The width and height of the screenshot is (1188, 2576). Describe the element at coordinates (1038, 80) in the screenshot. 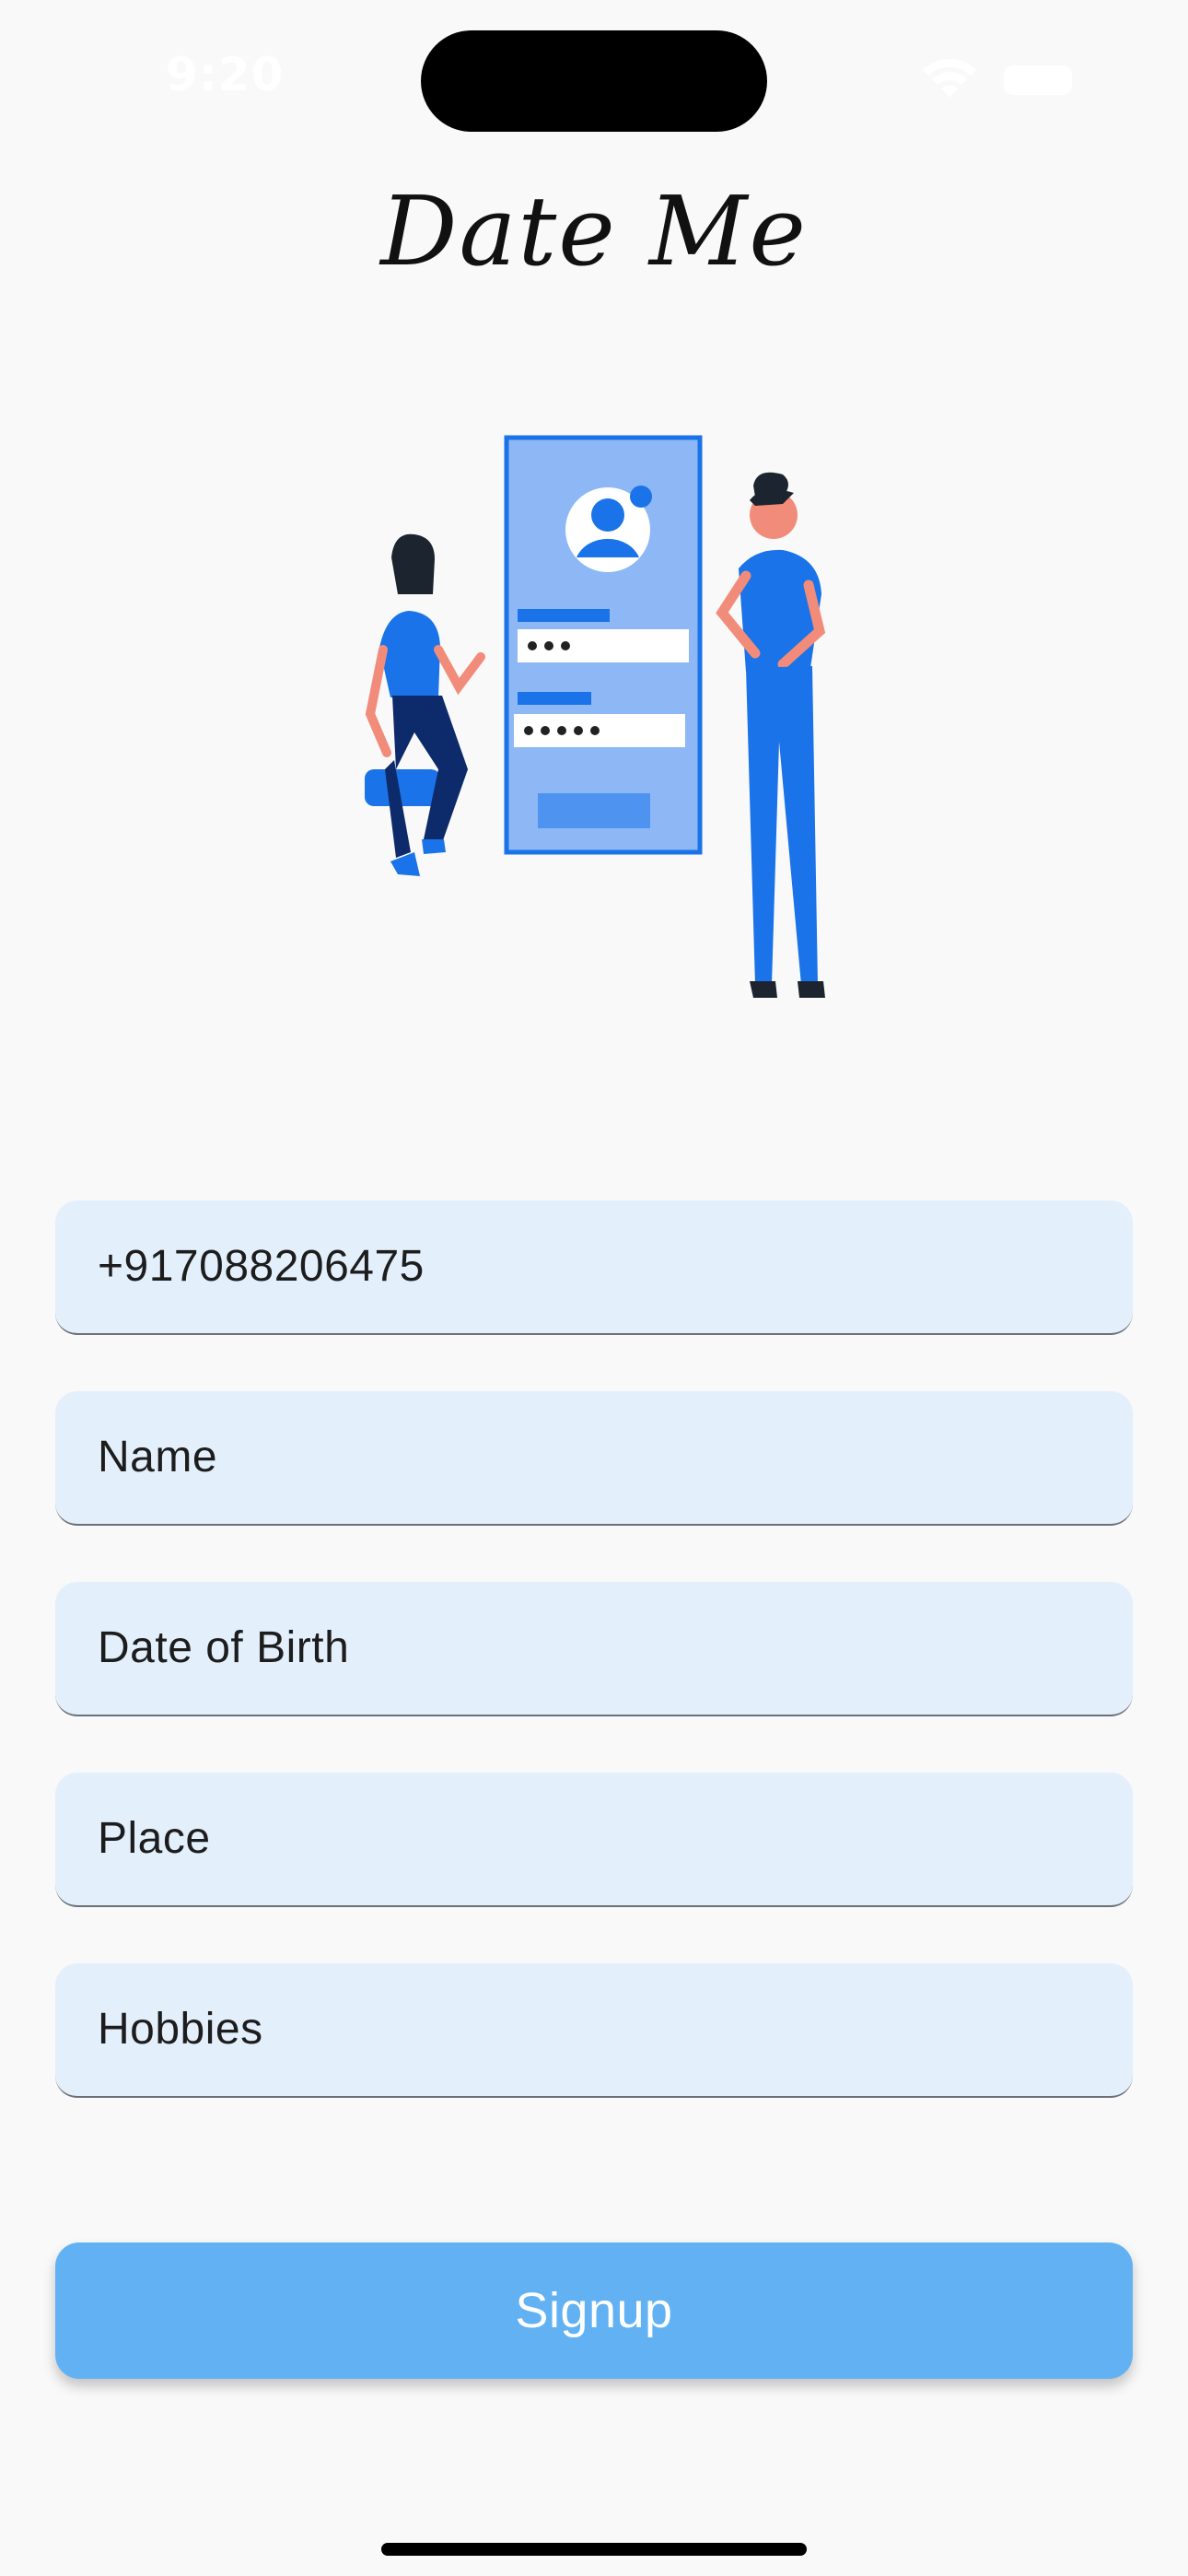

I see `battery-icon` at that location.